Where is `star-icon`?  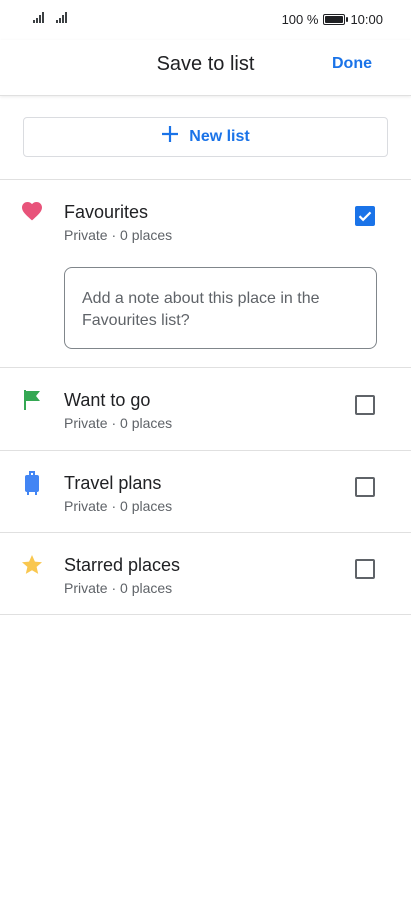
star-icon is located at coordinates (32, 565).